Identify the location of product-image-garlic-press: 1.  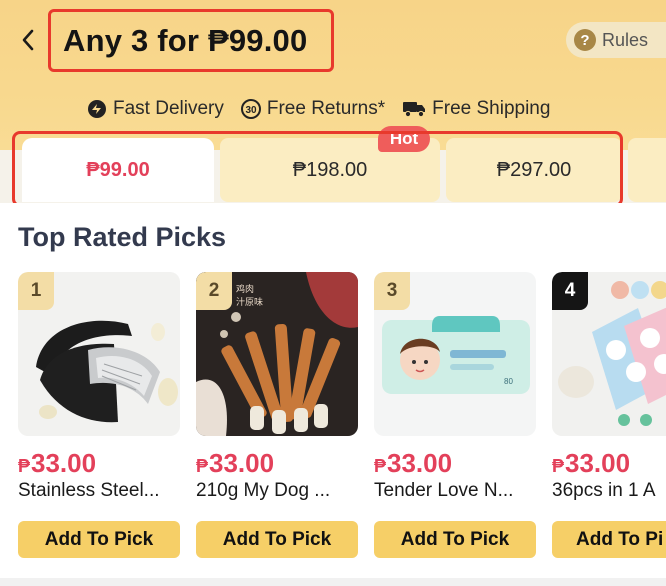
(99, 354).